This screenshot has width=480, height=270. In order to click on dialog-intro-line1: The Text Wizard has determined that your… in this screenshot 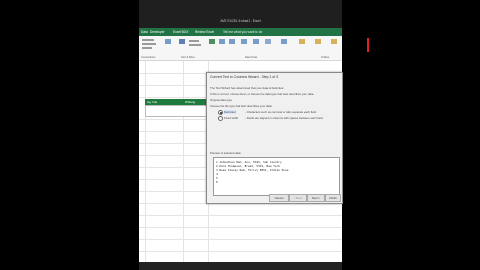, I will do `click(247, 88)`.